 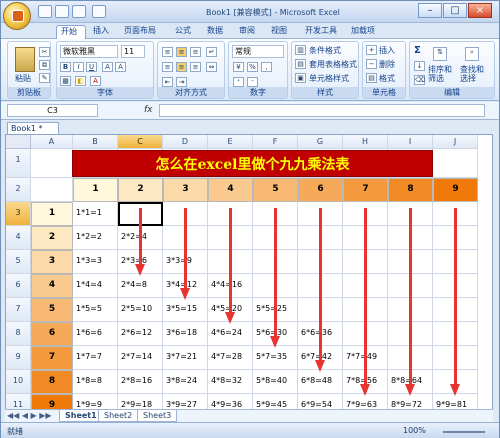 What do you see at coordinates (300, 50) in the screenshot?
I see `conditional-format-icon: ▥` at bounding box center [300, 50].